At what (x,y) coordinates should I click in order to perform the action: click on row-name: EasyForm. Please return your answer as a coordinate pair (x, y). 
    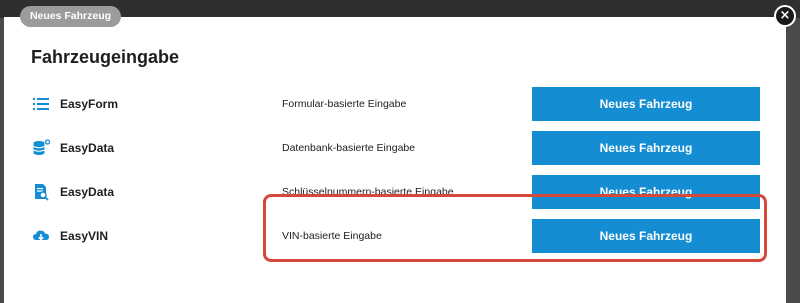
    Looking at the image, I should click on (89, 104).